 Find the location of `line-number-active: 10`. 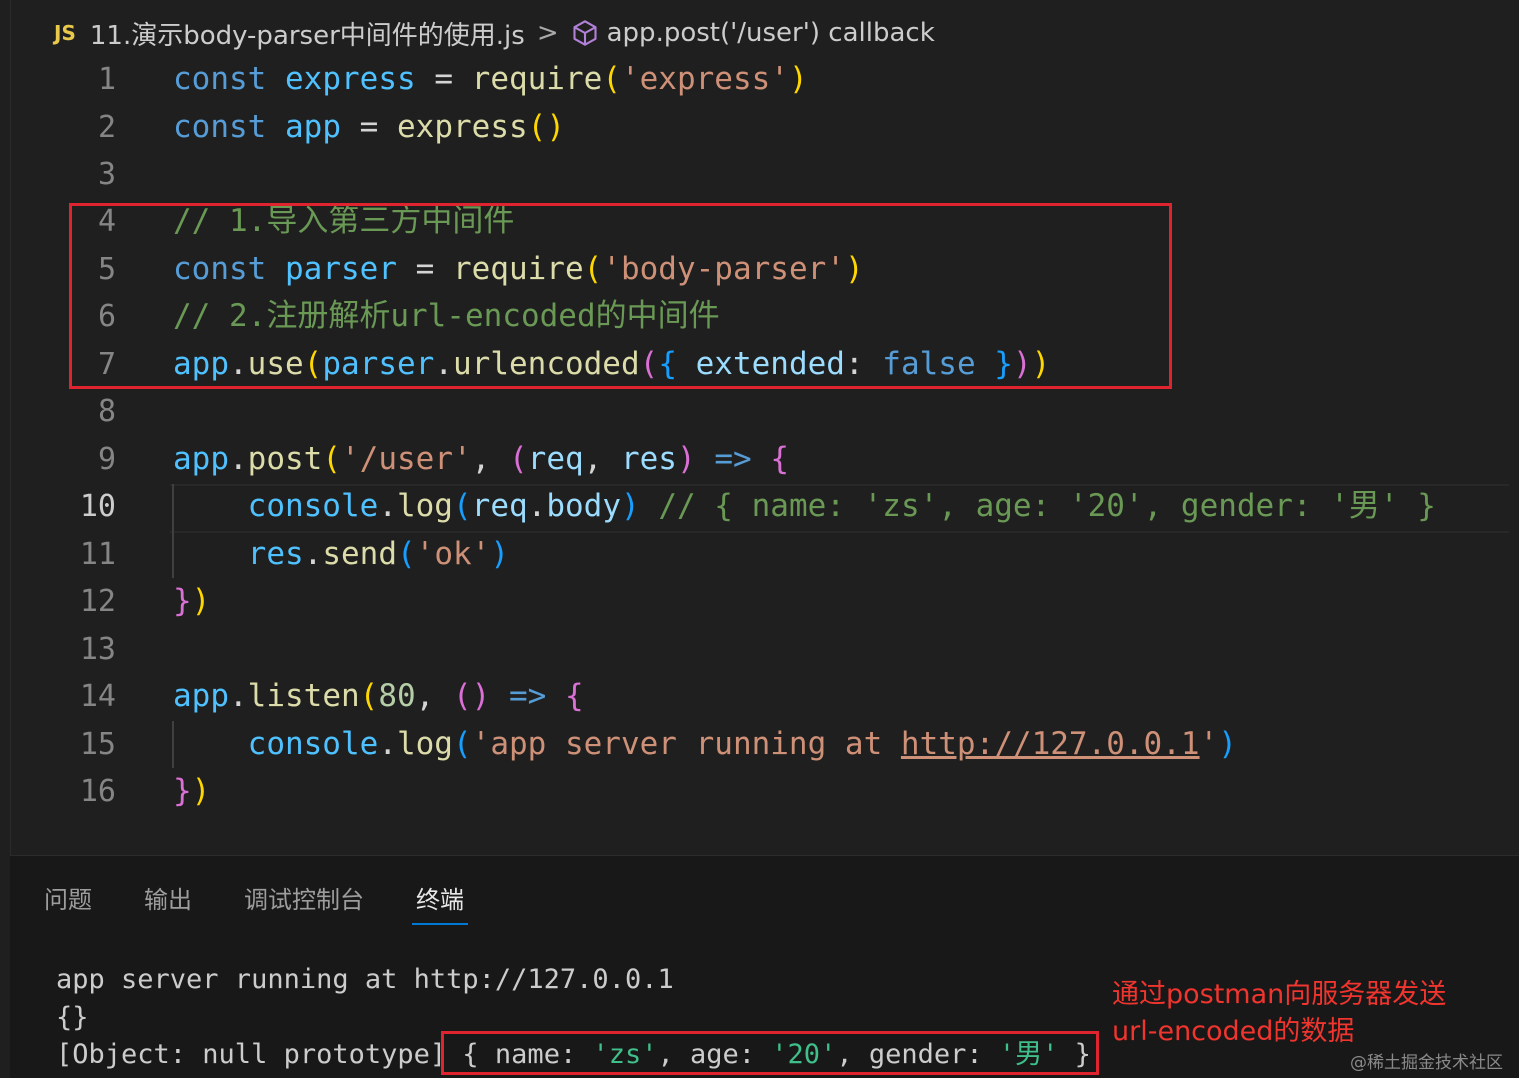

line-number-active: 10 is located at coordinates (97, 506).